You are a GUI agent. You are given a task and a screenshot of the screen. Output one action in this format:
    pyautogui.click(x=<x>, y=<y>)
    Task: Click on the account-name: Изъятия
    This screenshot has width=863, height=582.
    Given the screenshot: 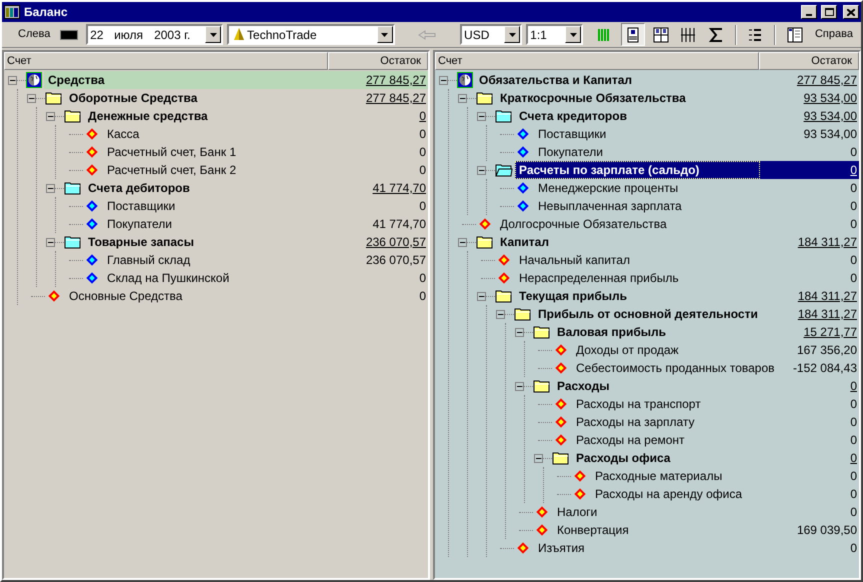 What is the action you would take?
    pyautogui.click(x=561, y=548)
    